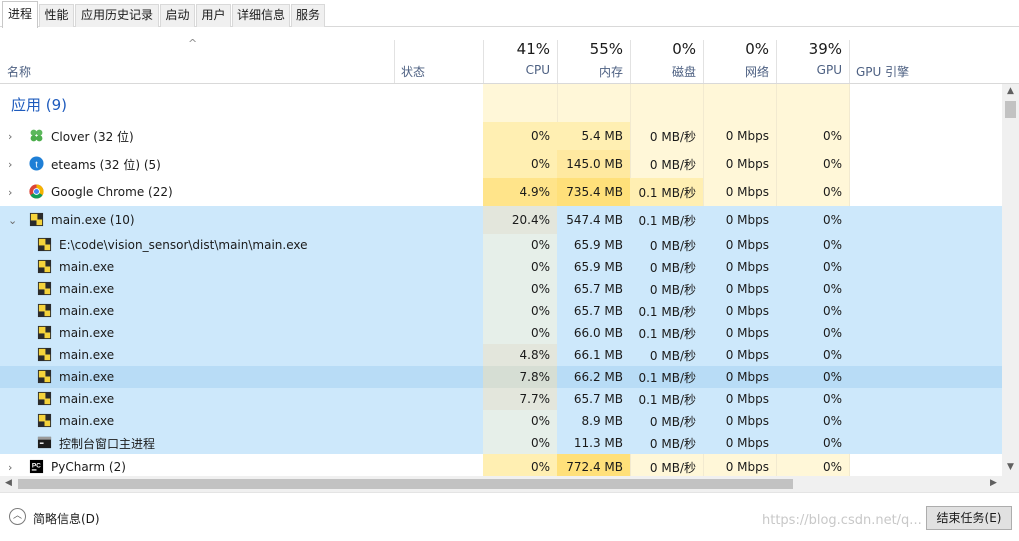  I want to click on child-process-row-hovered: main.exe 7.8% 66.2 MB 0.1 MB/秒 0 Mbps 0%, so click(501, 377).